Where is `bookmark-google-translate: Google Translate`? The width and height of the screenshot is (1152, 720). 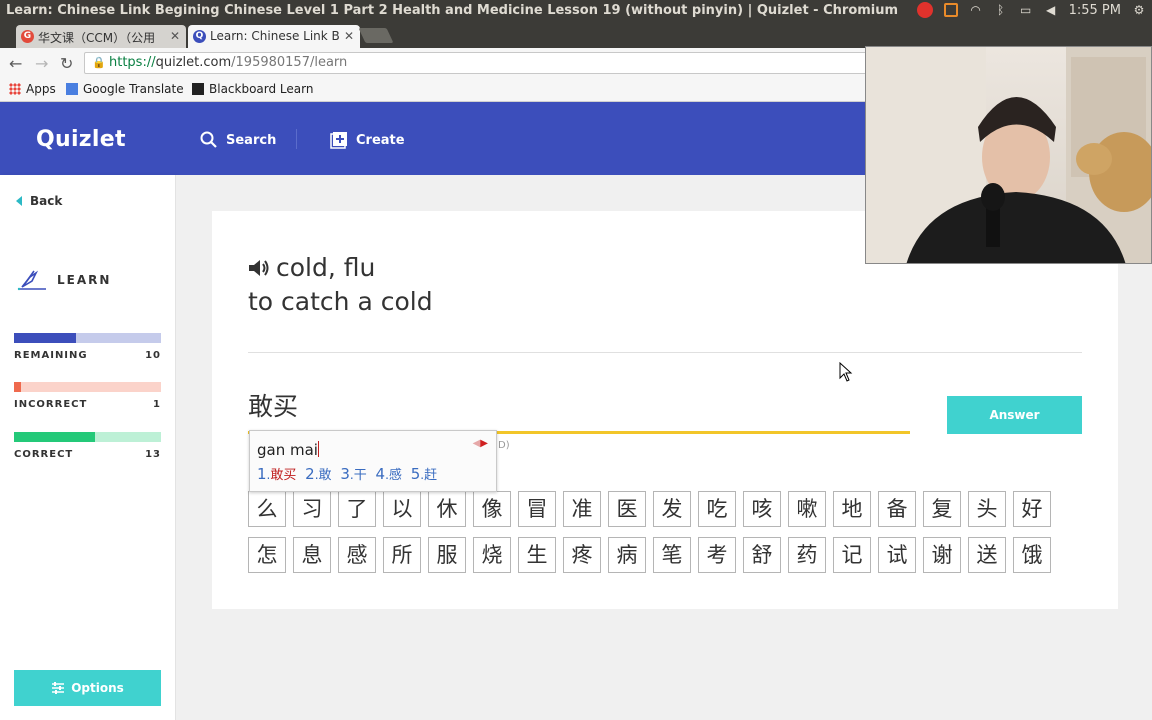
bookmark-google-translate: Google Translate is located at coordinates (125, 89).